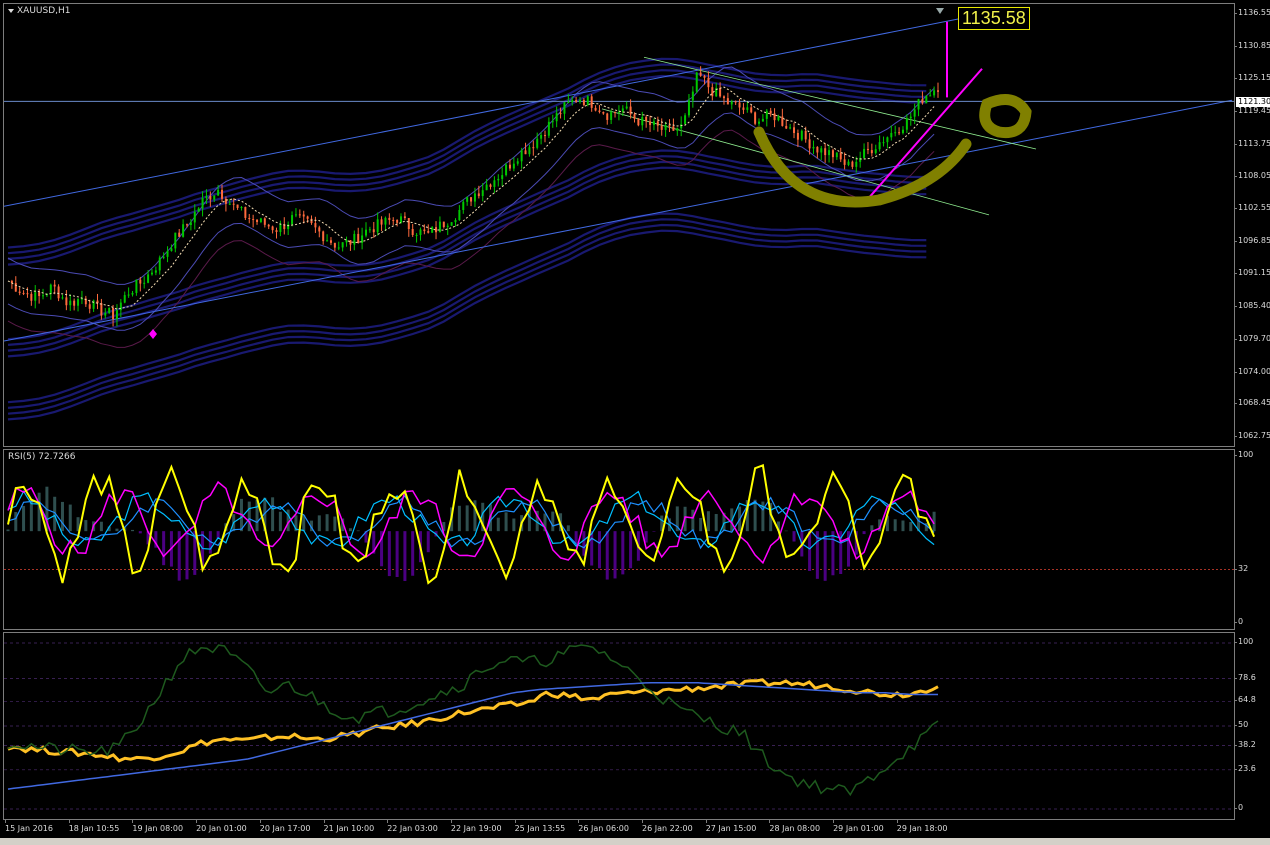  I want to click on time-tick-label: 26 Jan 06:00, so click(603, 826).